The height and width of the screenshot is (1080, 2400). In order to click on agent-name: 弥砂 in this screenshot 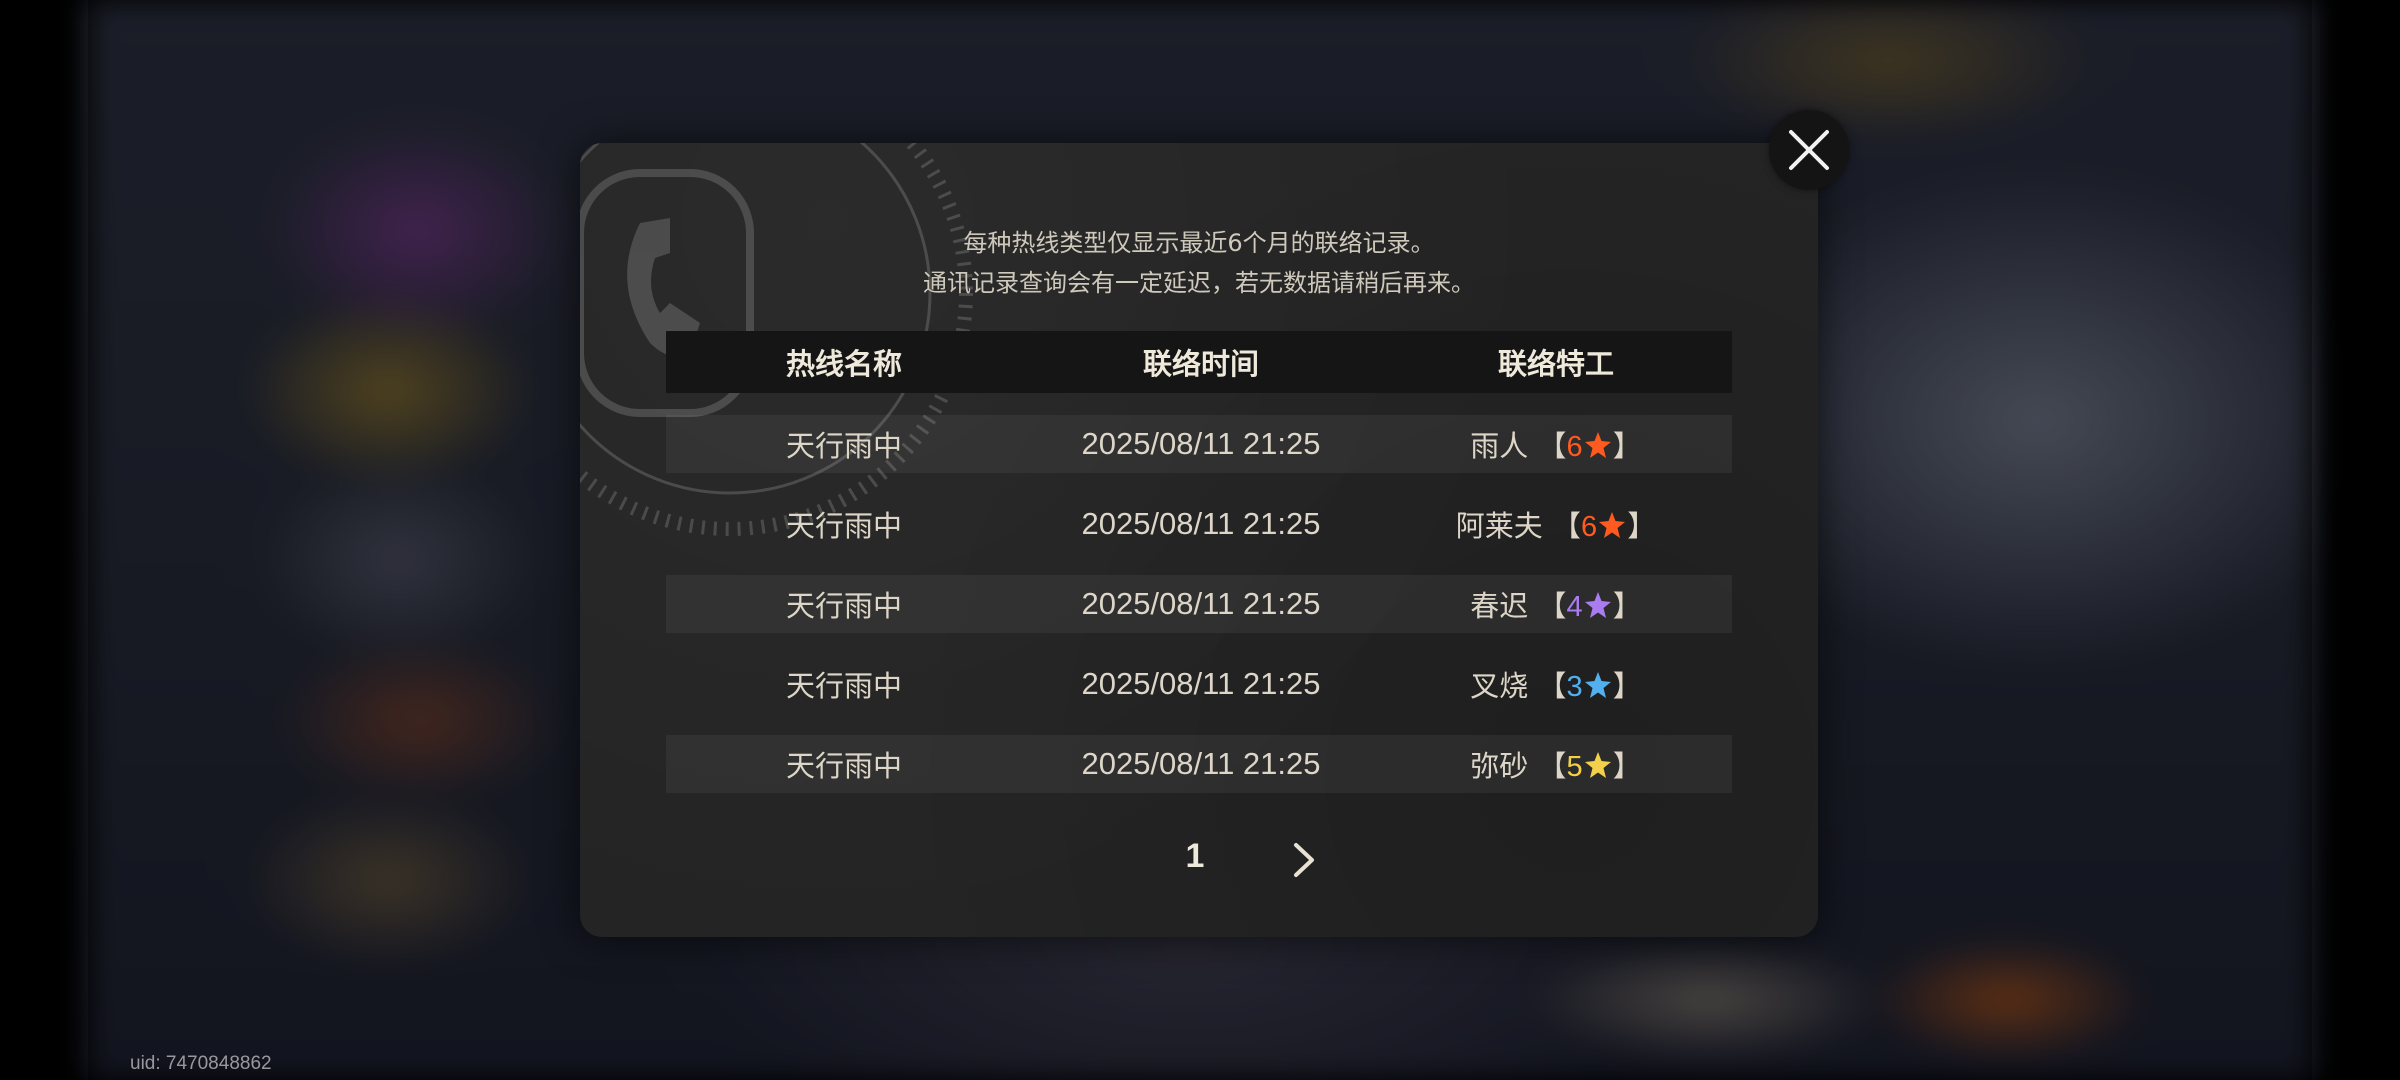, I will do `click(1499, 766)`.